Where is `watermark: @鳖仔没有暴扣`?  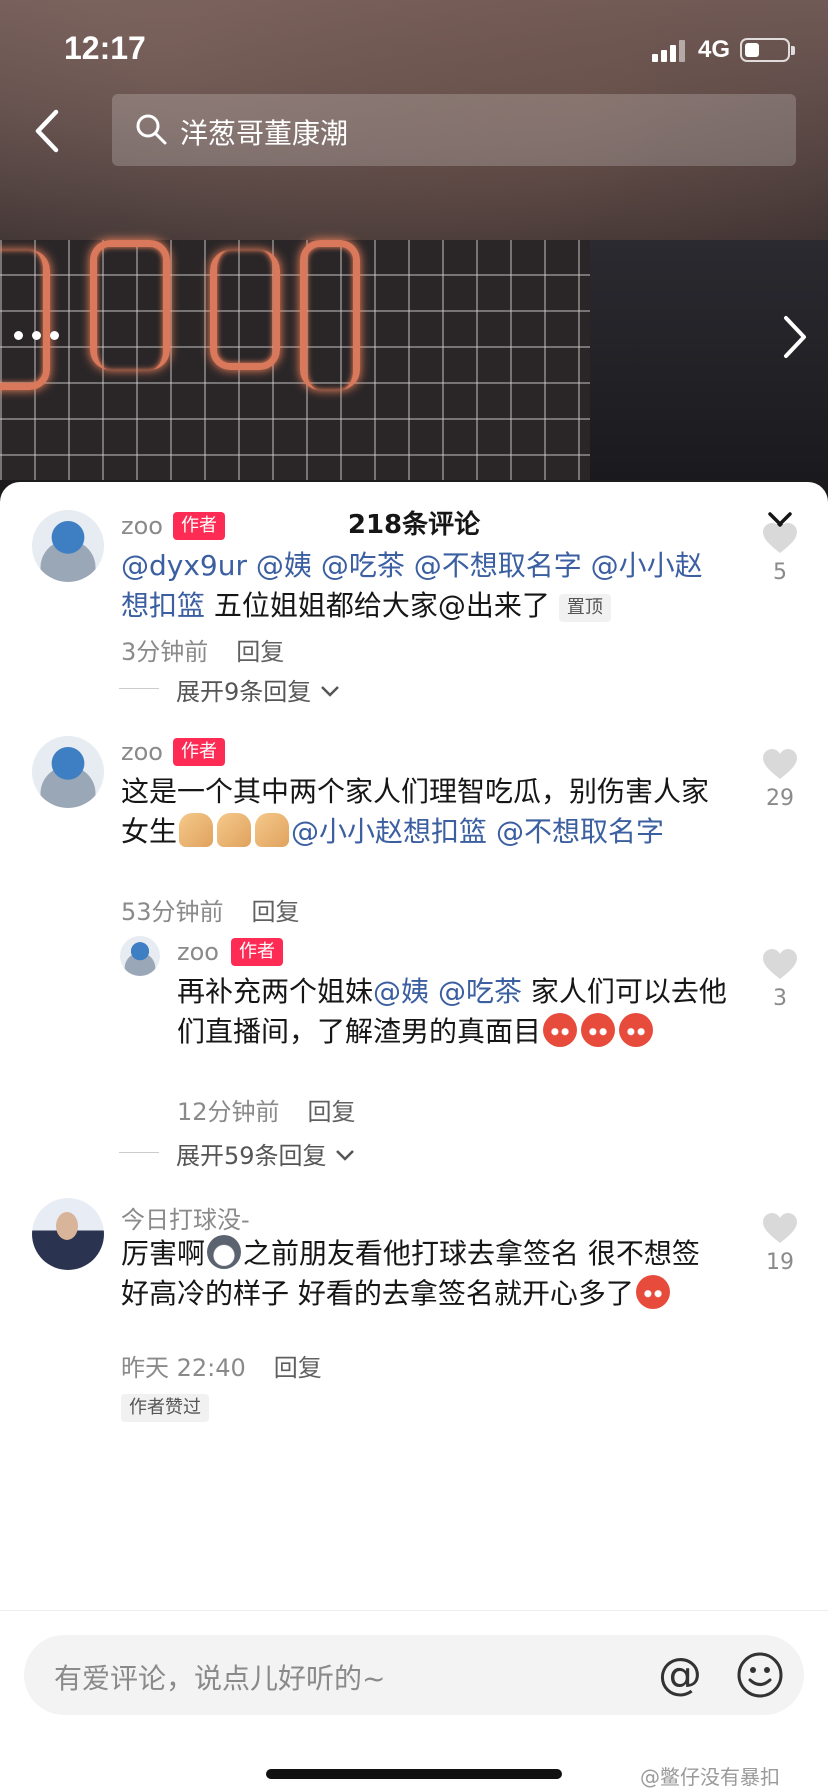 watermark: @鳖仔没有暴扣 is located at coordinates (710, 1777).